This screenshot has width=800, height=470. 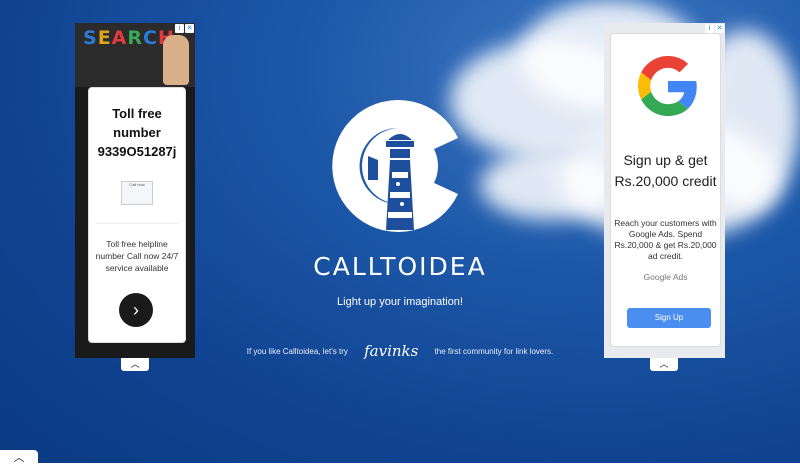 I want to click on google-g-logo-icon, so click(x=667, y=86).